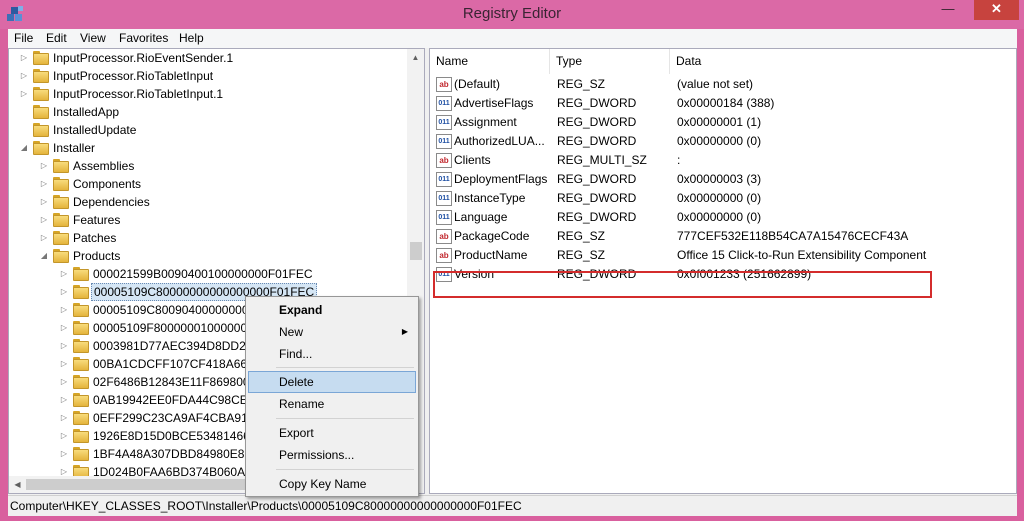 The width and height of the screenshot is (1024, 521). Describe the element at coordinates (143, 58) in the screenshot. I see `tree-node-label: InputProcessor.RioEventSender.1` at that location.